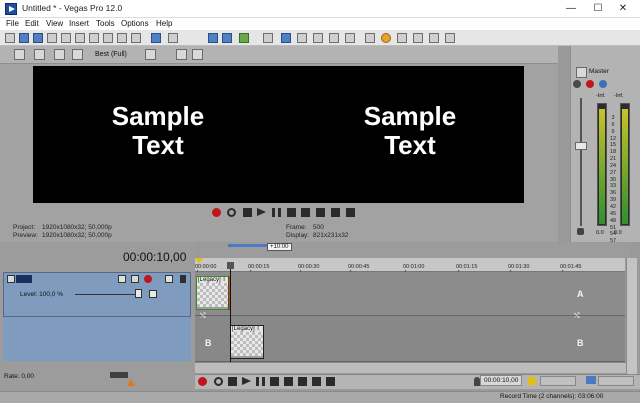 This screenshot has height=403, width=640. Describe the element at coordinates (11, 279) in the screenshot. I see `track-minimize-icon` at that location.